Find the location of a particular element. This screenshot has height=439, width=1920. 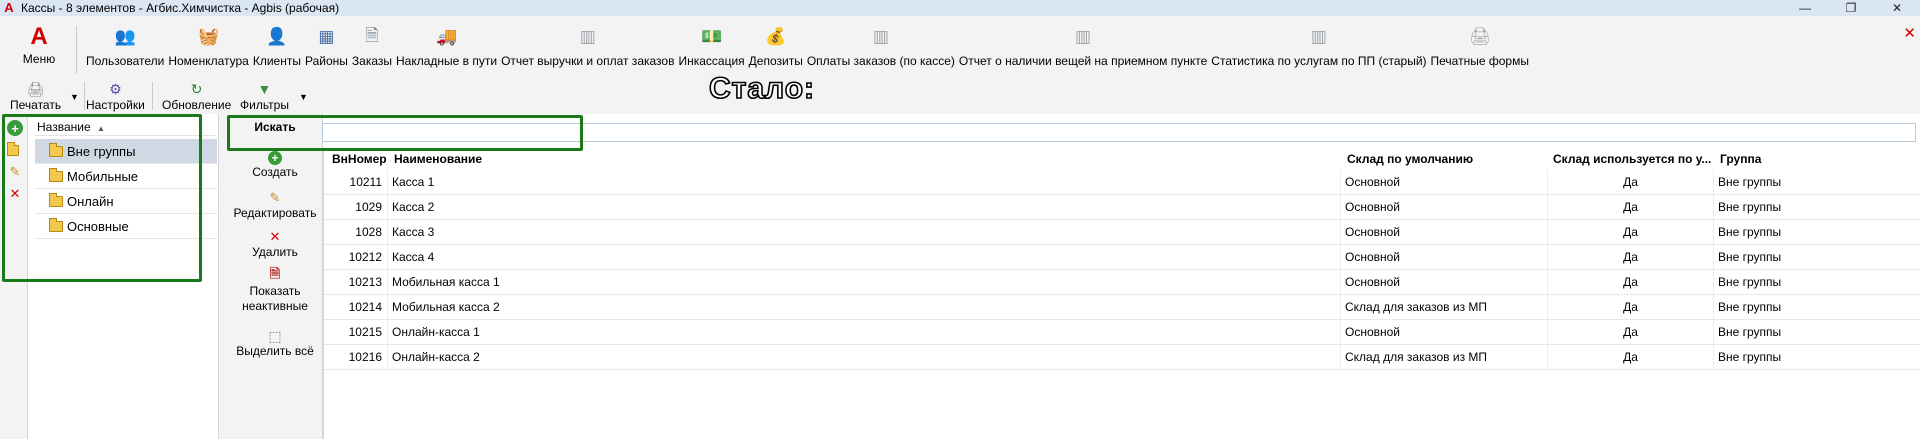

ribbon-revenue-report-button: ▥ Отчет выручки и оплат заказов is located at coordinates (587, 49).